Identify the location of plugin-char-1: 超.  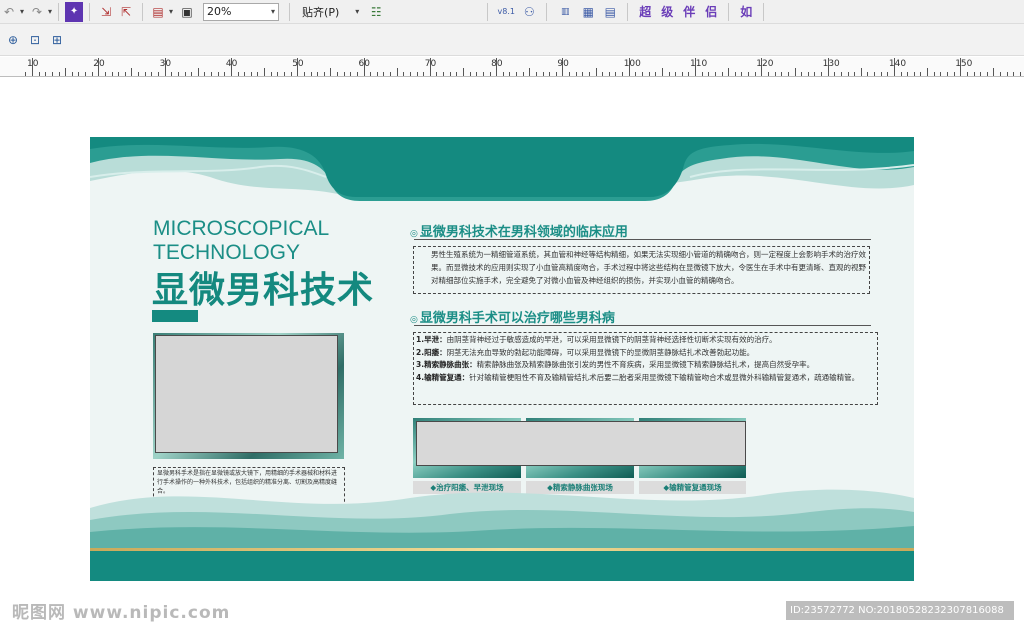
(645, 12).